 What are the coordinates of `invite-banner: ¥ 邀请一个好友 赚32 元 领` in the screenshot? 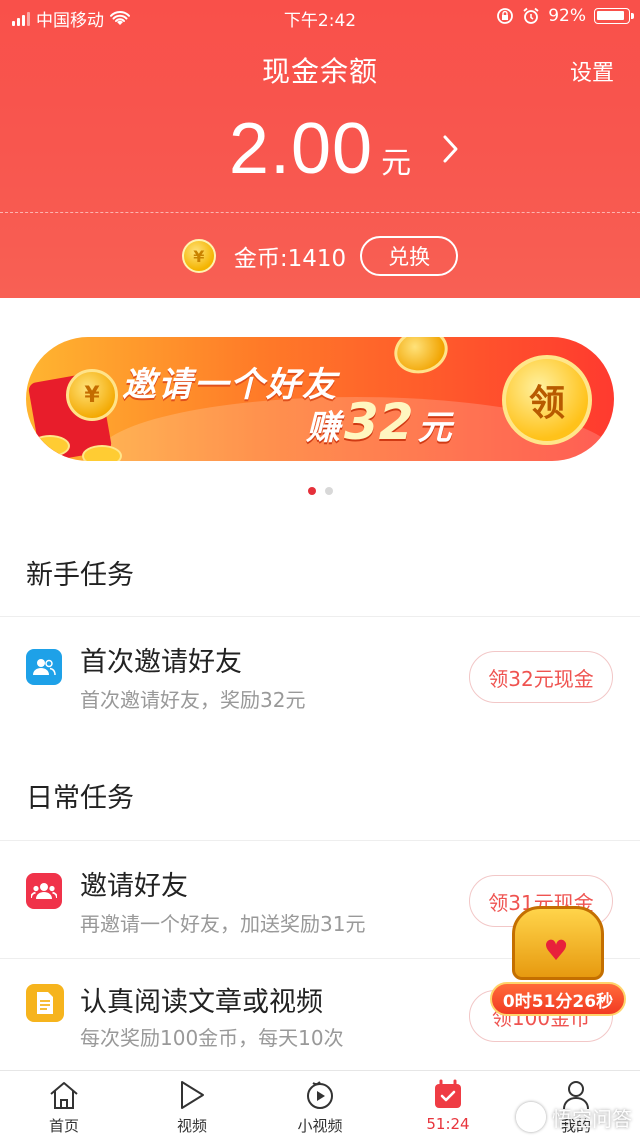 It's located at (320, 399).